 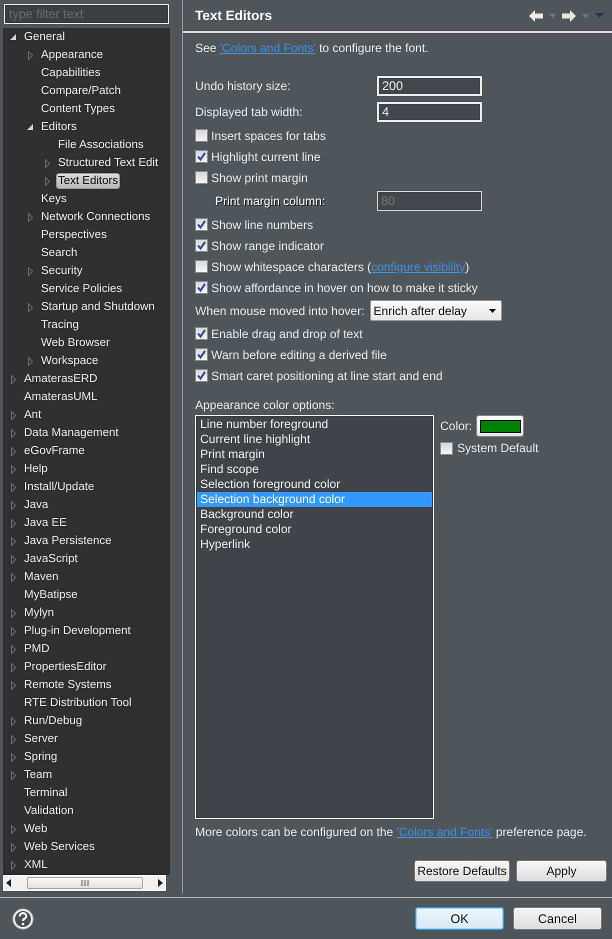 I want to click on tree-item: File Associations, so click(x=101, y=145).